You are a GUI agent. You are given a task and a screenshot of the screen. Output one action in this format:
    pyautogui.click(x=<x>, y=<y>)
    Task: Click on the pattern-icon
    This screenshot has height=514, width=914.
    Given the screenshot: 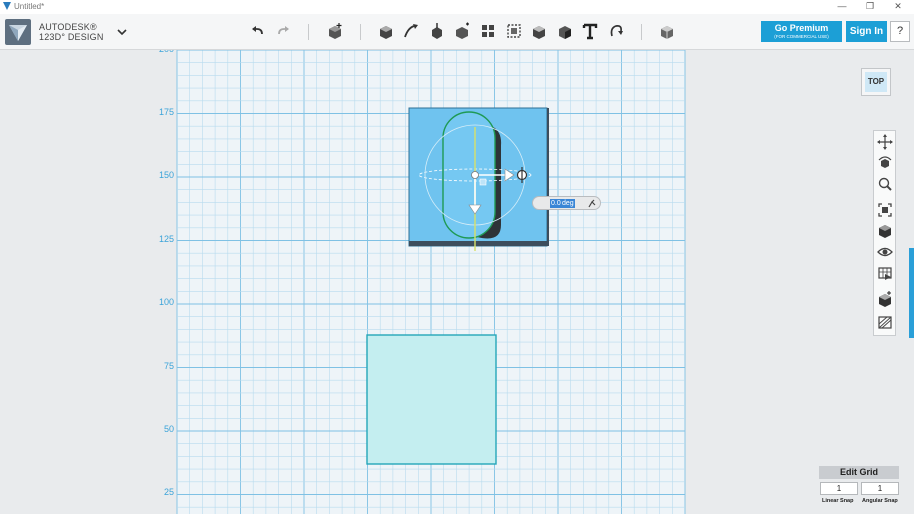 What is the action you would take?
    pyautogui.click(x=462, y=31)
    